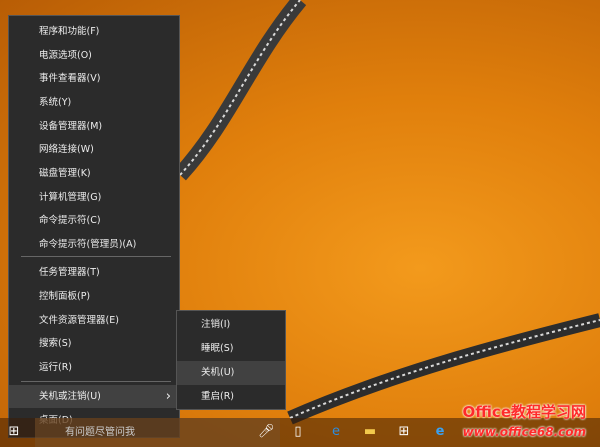 The height and width of the screenshot is (447, 600). Describe the element at coordinates (440, 432) in the screenshot. I see `ie-icon: e` at that location.